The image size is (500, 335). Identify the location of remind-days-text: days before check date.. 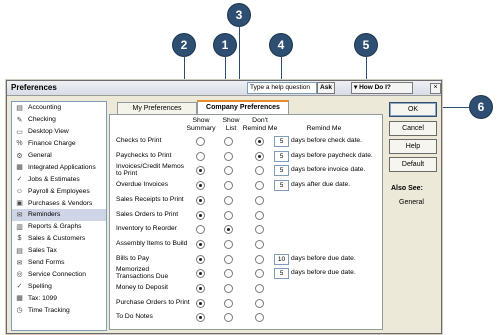
(327, 140).